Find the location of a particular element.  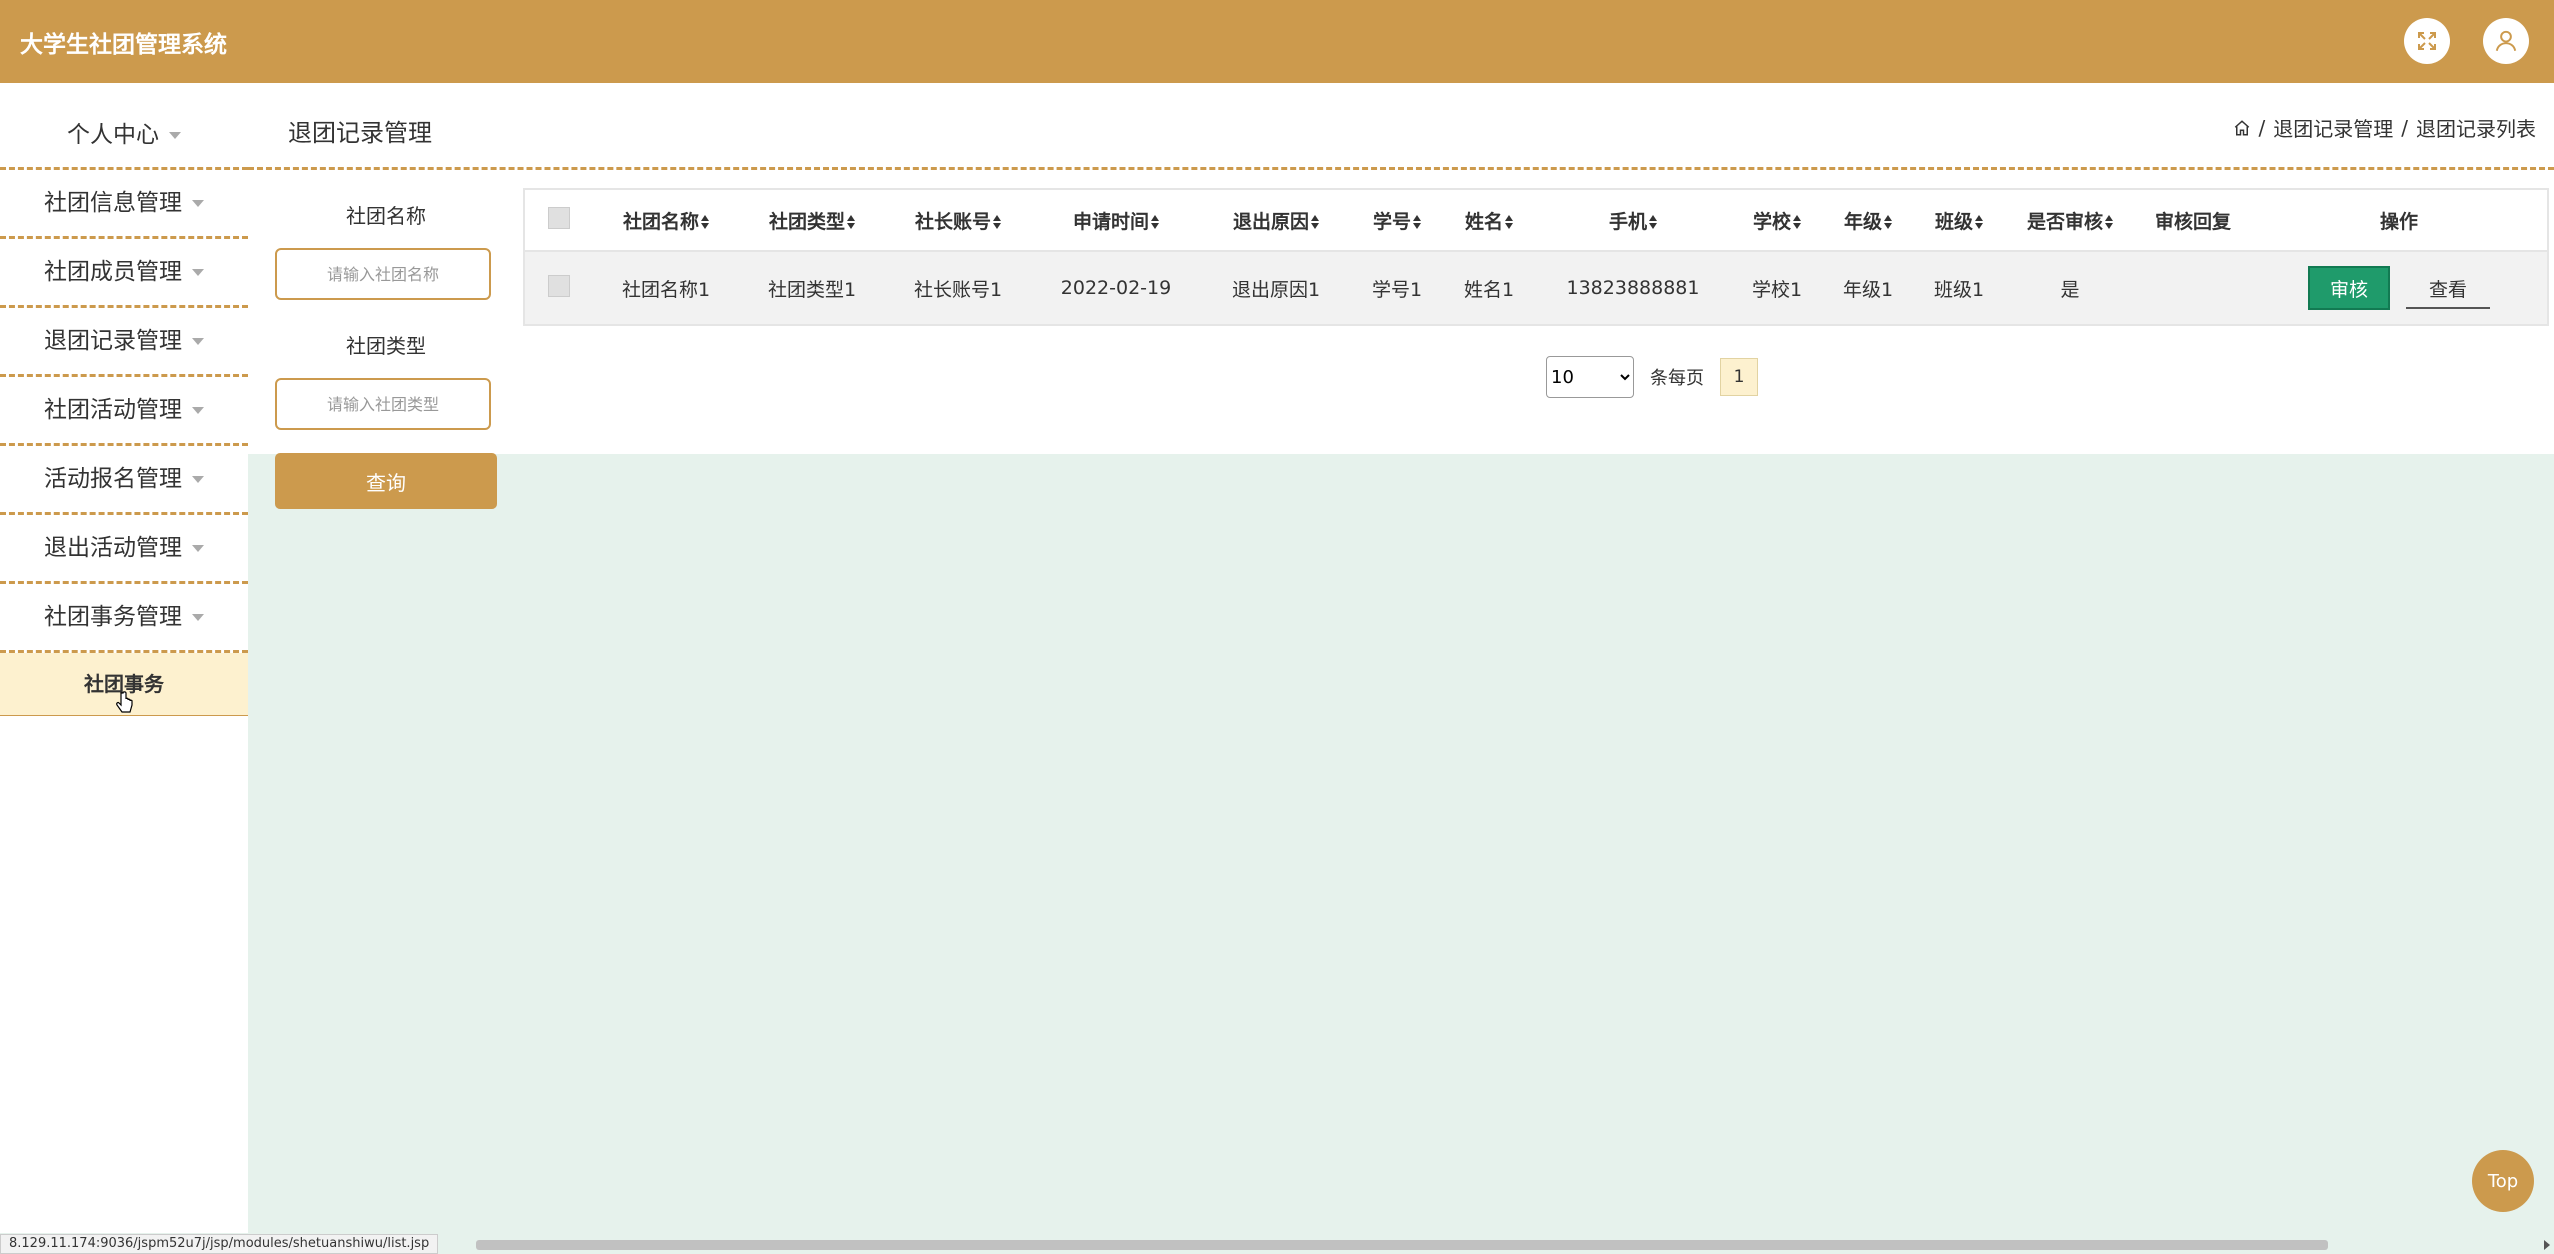

sidebar-item-club-members: 社团成员管理 is located at coordinates (124, 273).